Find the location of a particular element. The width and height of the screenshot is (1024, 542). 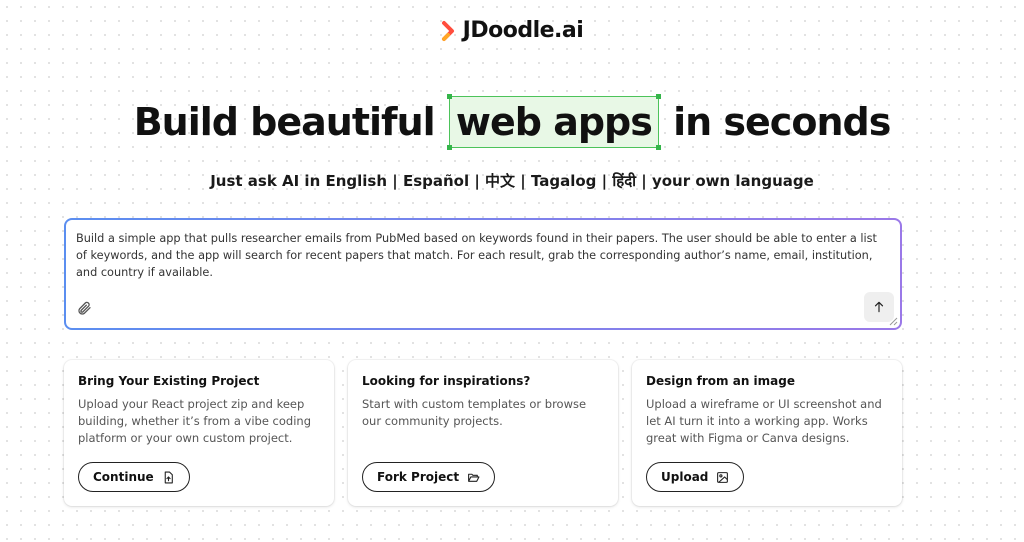

arrow-up-icon is located at coordinates (879, 307).